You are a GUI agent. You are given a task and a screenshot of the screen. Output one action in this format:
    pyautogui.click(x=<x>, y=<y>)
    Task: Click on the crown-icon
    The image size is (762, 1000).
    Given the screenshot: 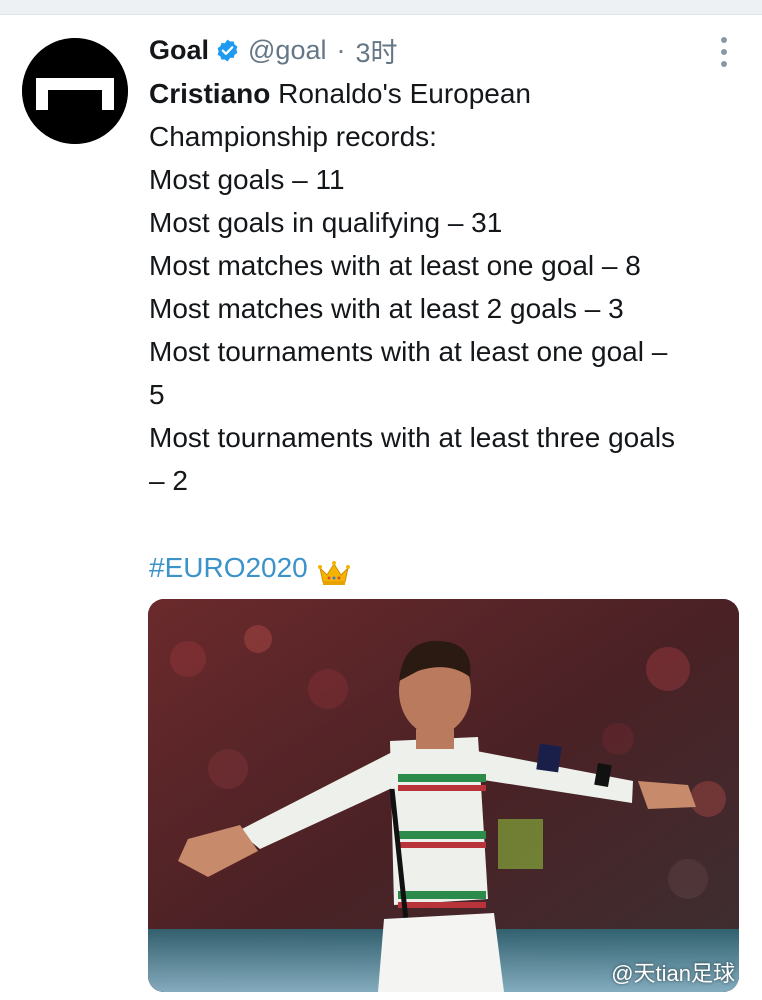 What is the action you would take?
    pyautogui.click(x=333, y=570)
    